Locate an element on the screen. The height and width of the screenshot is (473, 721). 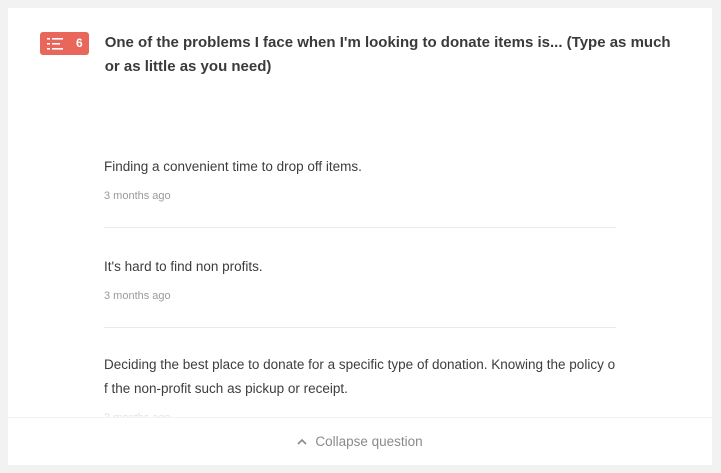
question-number: 6 is located at coordinates (79, 43).